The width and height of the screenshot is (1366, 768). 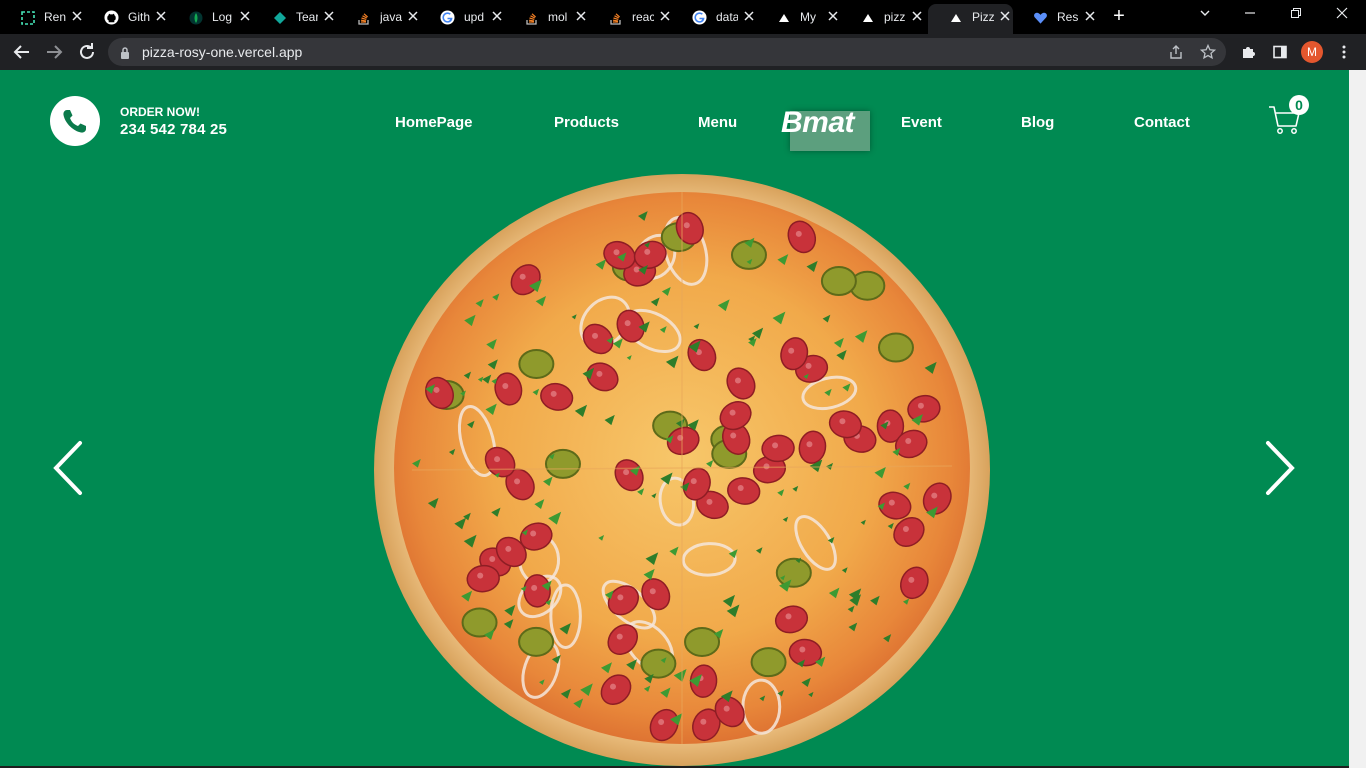 I want to click on restore-window-icon, so click(x=1296, y=15).